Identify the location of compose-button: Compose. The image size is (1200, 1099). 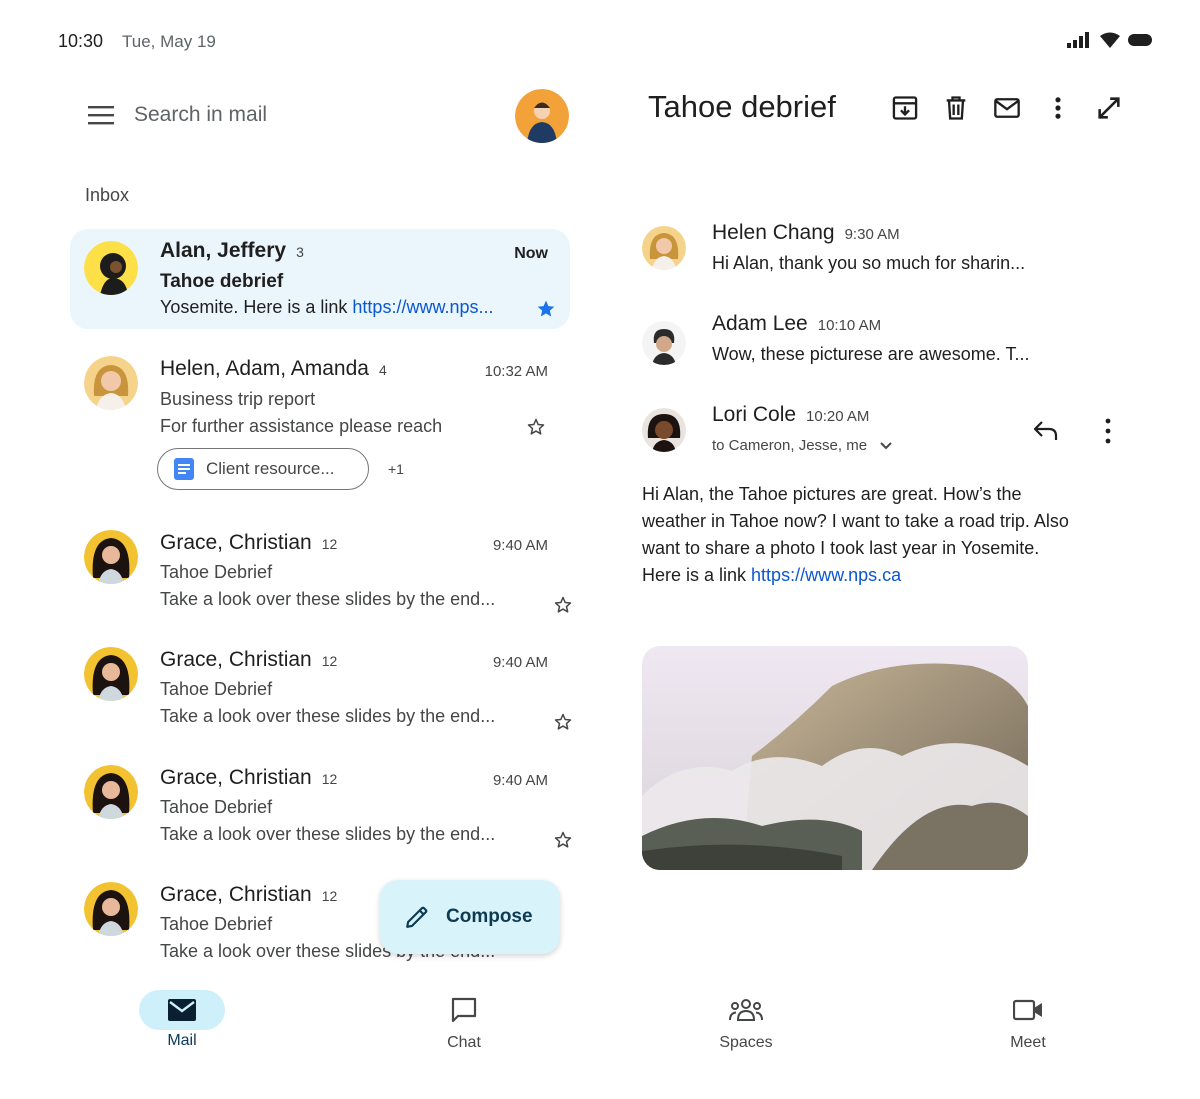
(470, 917).